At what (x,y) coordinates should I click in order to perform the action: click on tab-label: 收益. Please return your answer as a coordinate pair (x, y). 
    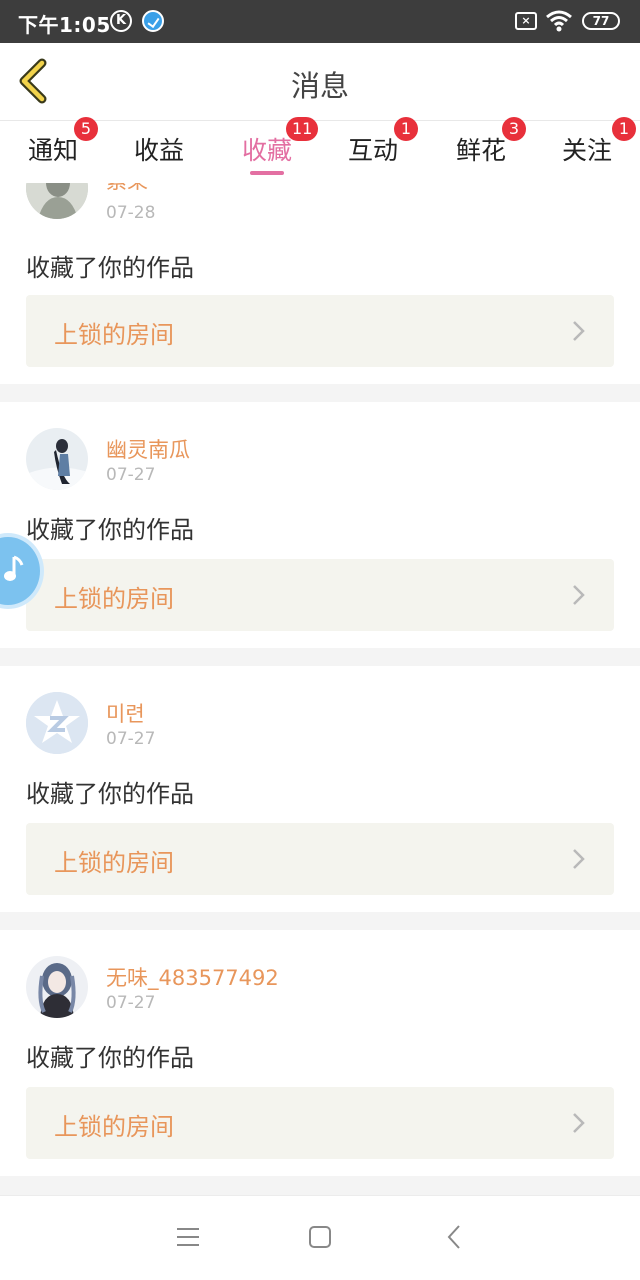
    Looking at the image, I should click on (158, 150).